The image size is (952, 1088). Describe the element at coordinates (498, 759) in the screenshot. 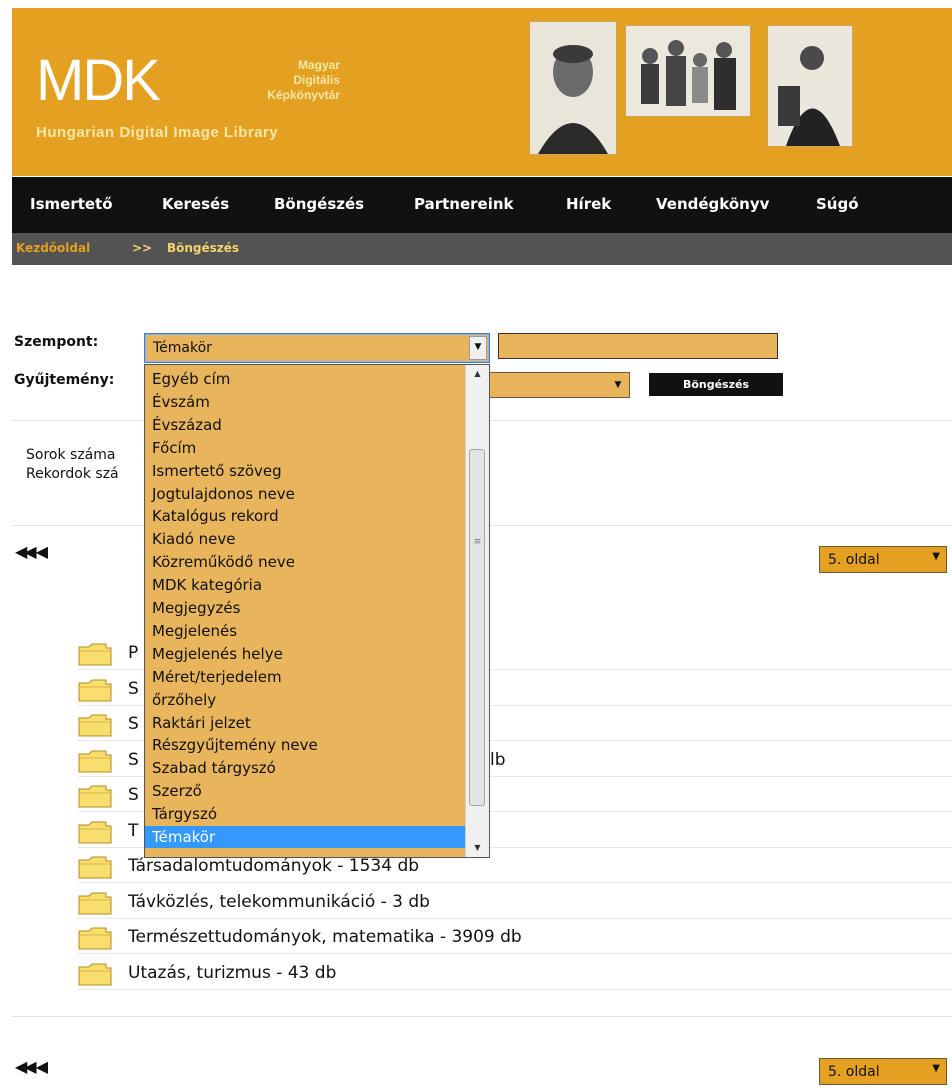

I see `list-item-tail: lb` at that location.